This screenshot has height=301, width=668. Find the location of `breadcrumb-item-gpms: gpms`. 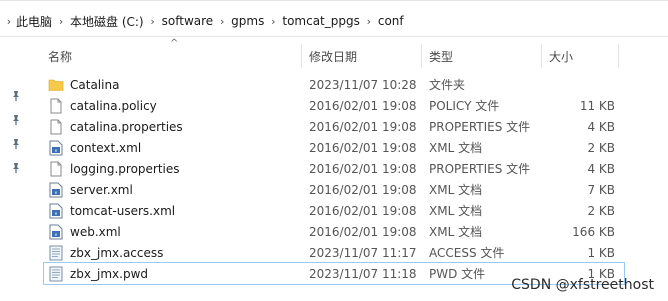

breadcrumb-item-gpms: gpms is located at coordinates (247, 21).